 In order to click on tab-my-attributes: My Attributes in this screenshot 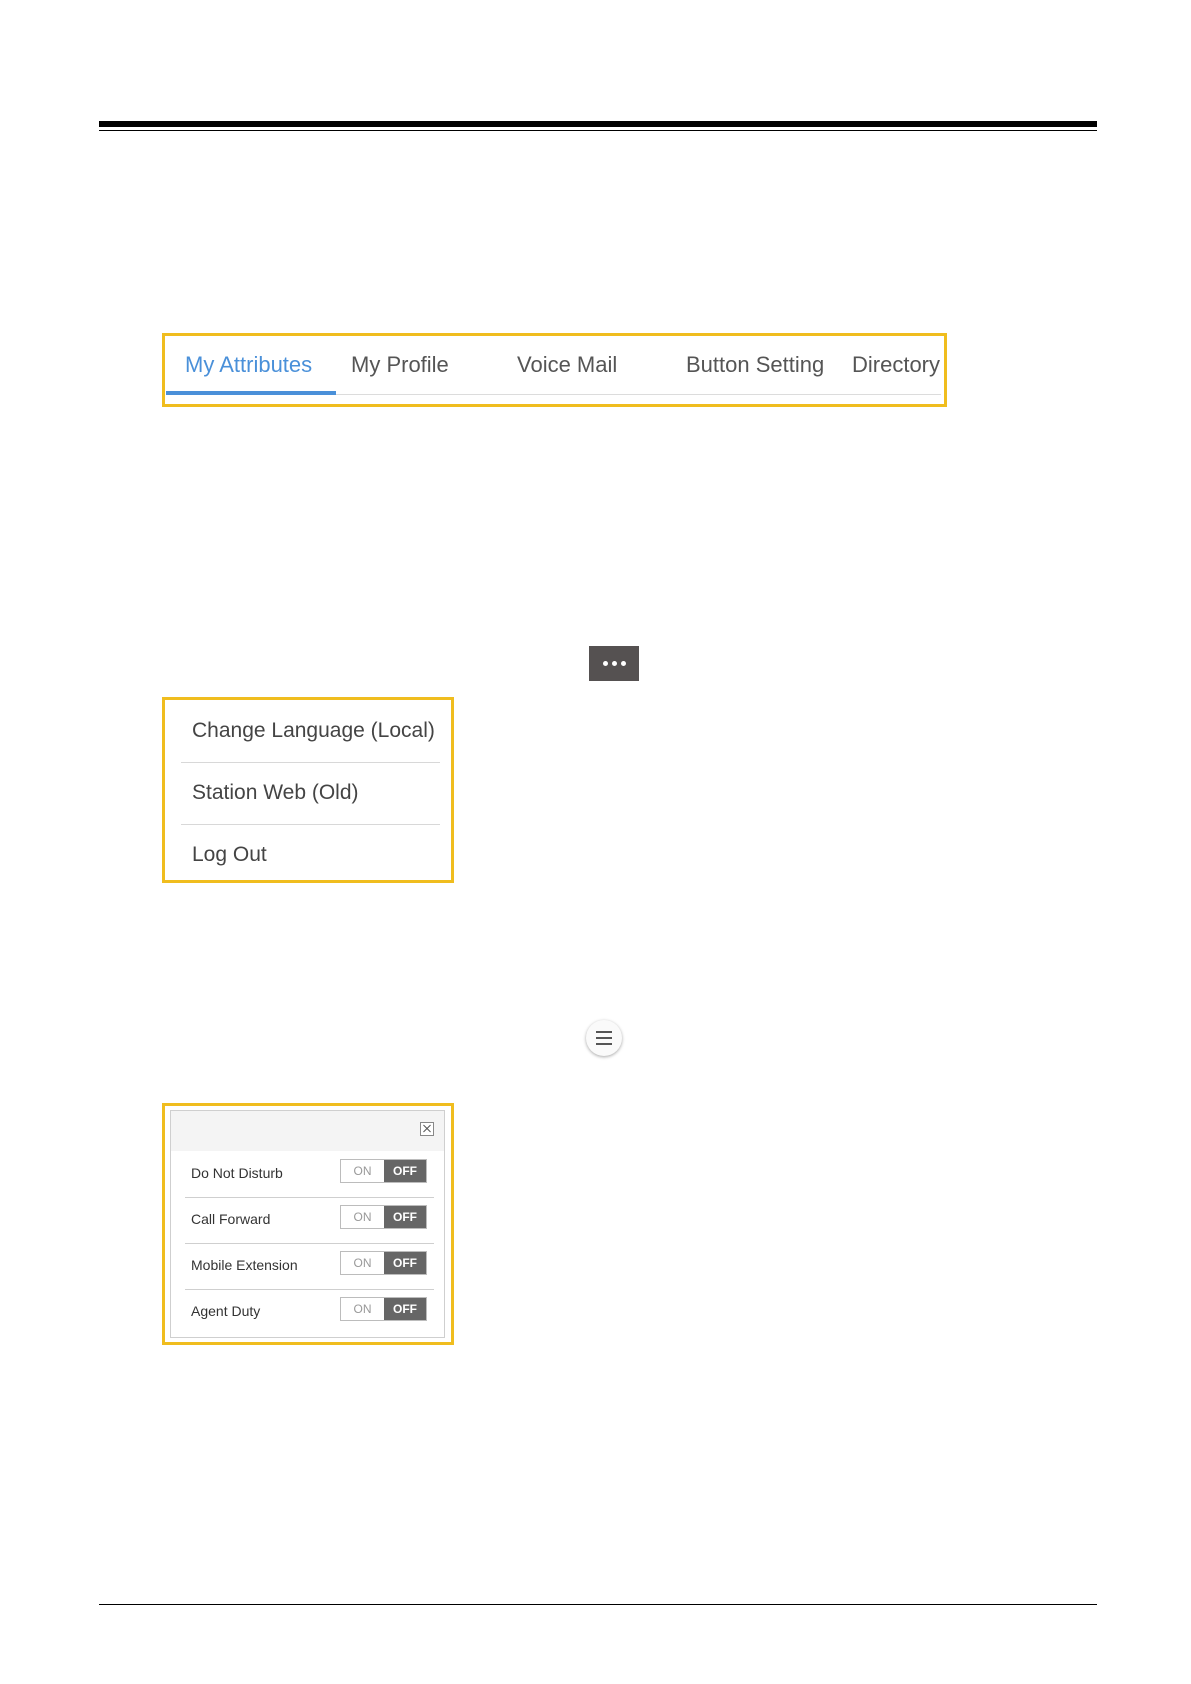, I will do `click(251, 373)`.